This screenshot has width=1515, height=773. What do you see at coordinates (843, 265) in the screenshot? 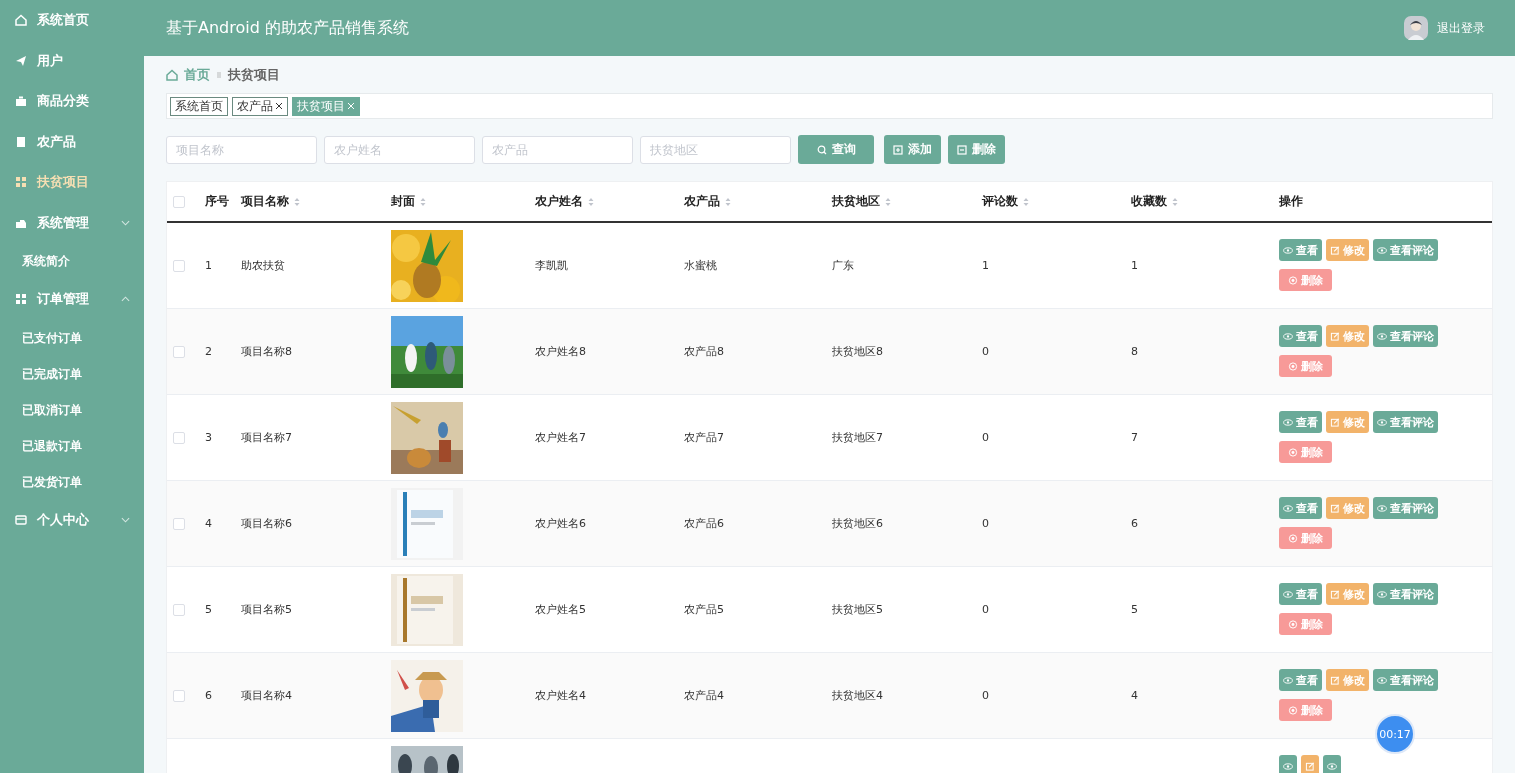
I see `table-cell-text: 广东` at bounding box center [843, 265].